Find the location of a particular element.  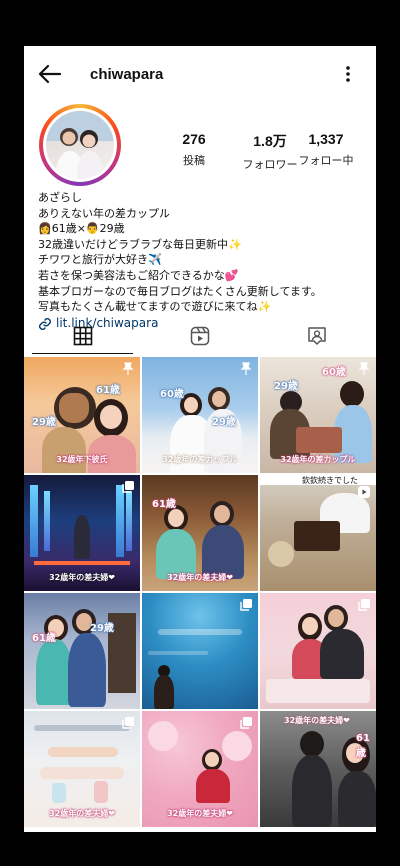

story-ring is located at coordinates (80, 145).